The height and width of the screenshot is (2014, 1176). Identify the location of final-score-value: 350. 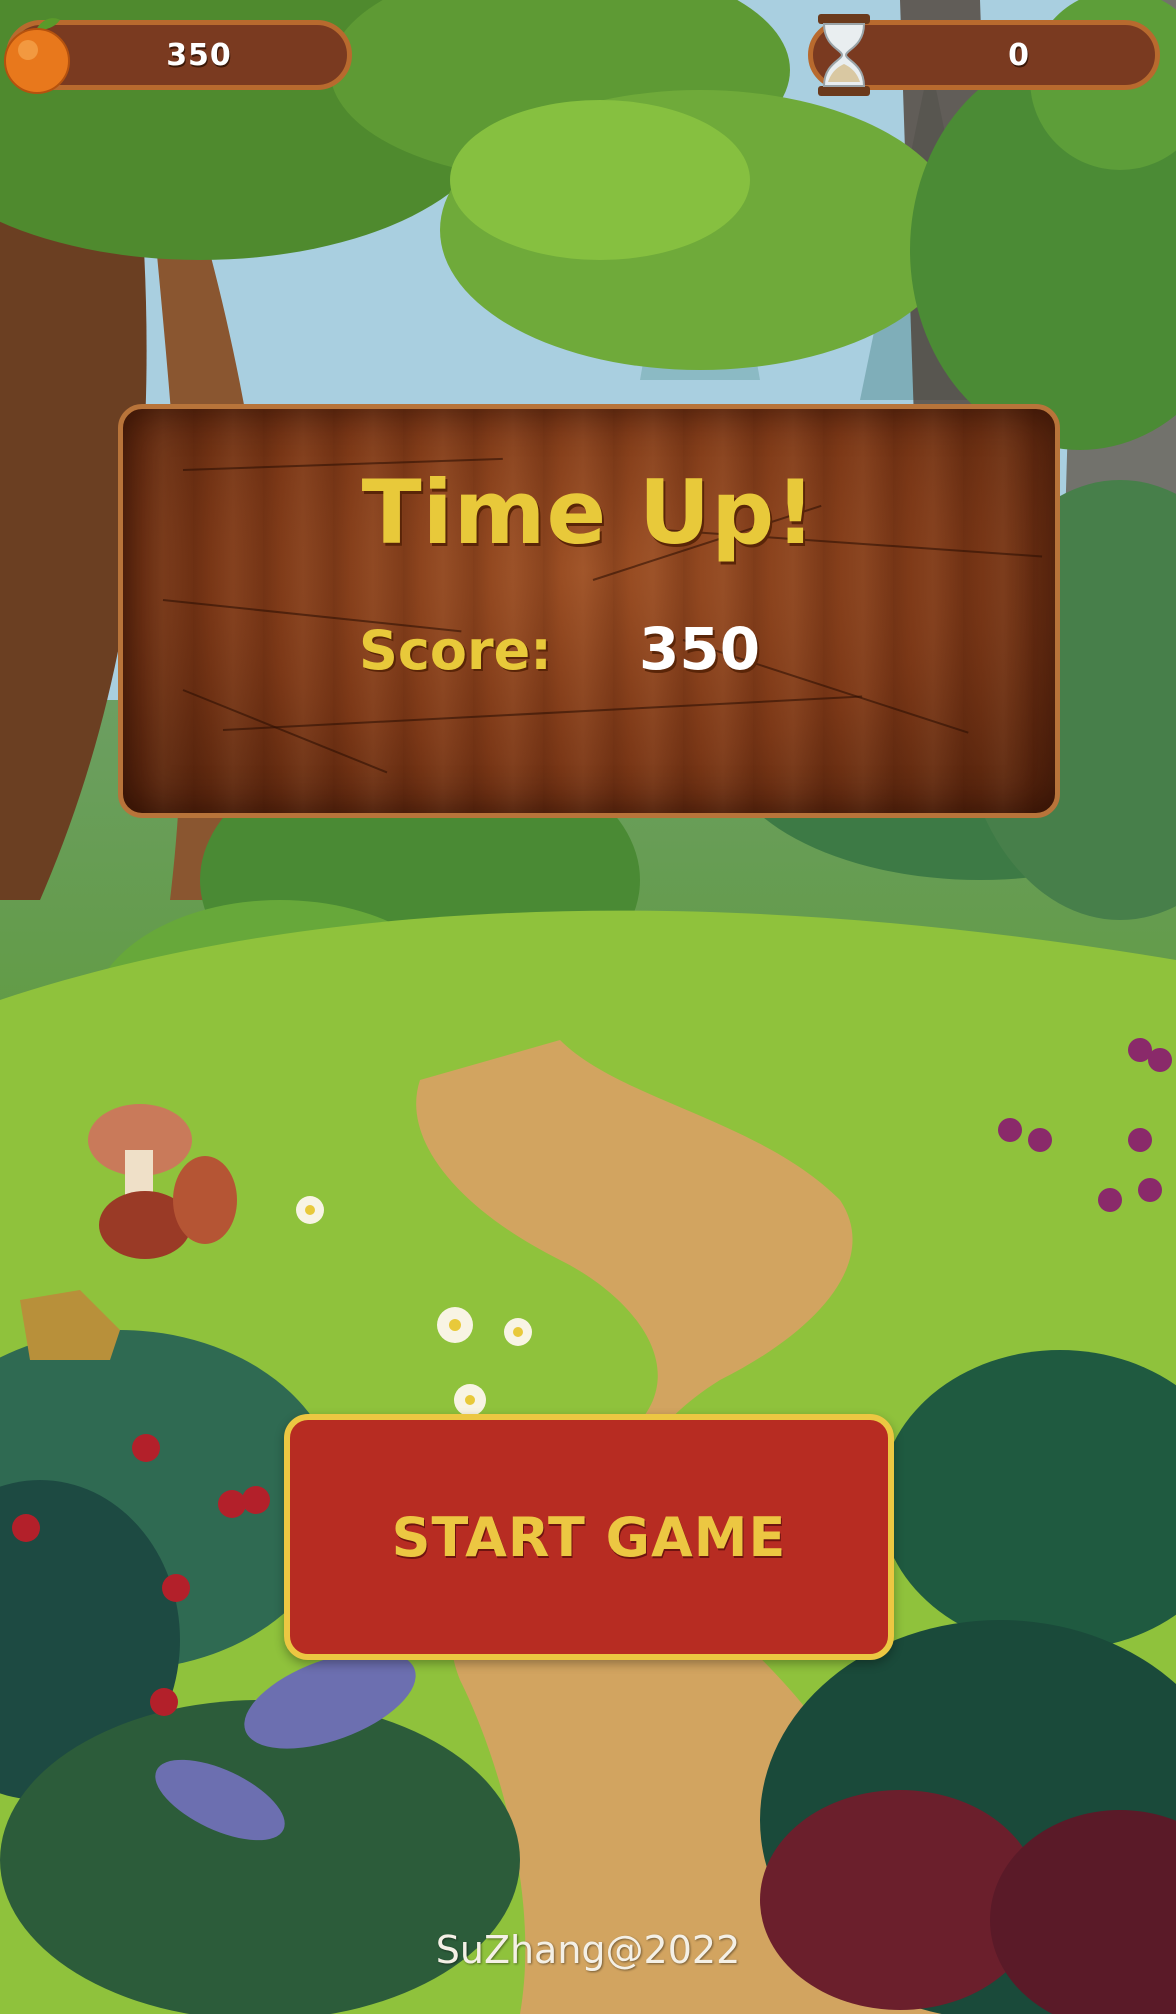
(700, 649).